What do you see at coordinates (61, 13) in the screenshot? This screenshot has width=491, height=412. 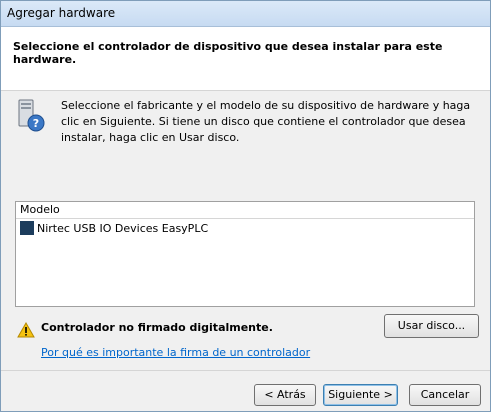 I see `window-title: Agregar hardware` at bounding box center [61, 13].